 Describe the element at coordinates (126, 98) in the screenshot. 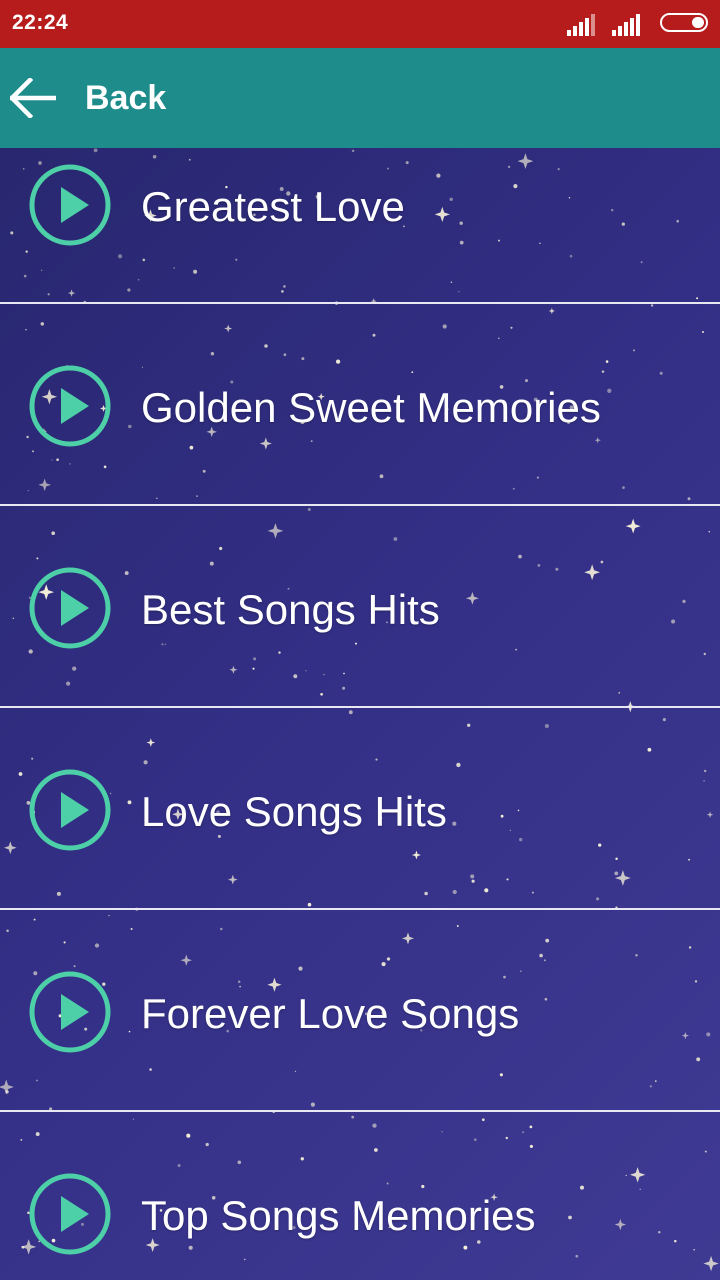

I see `back-label: Back` at that location.